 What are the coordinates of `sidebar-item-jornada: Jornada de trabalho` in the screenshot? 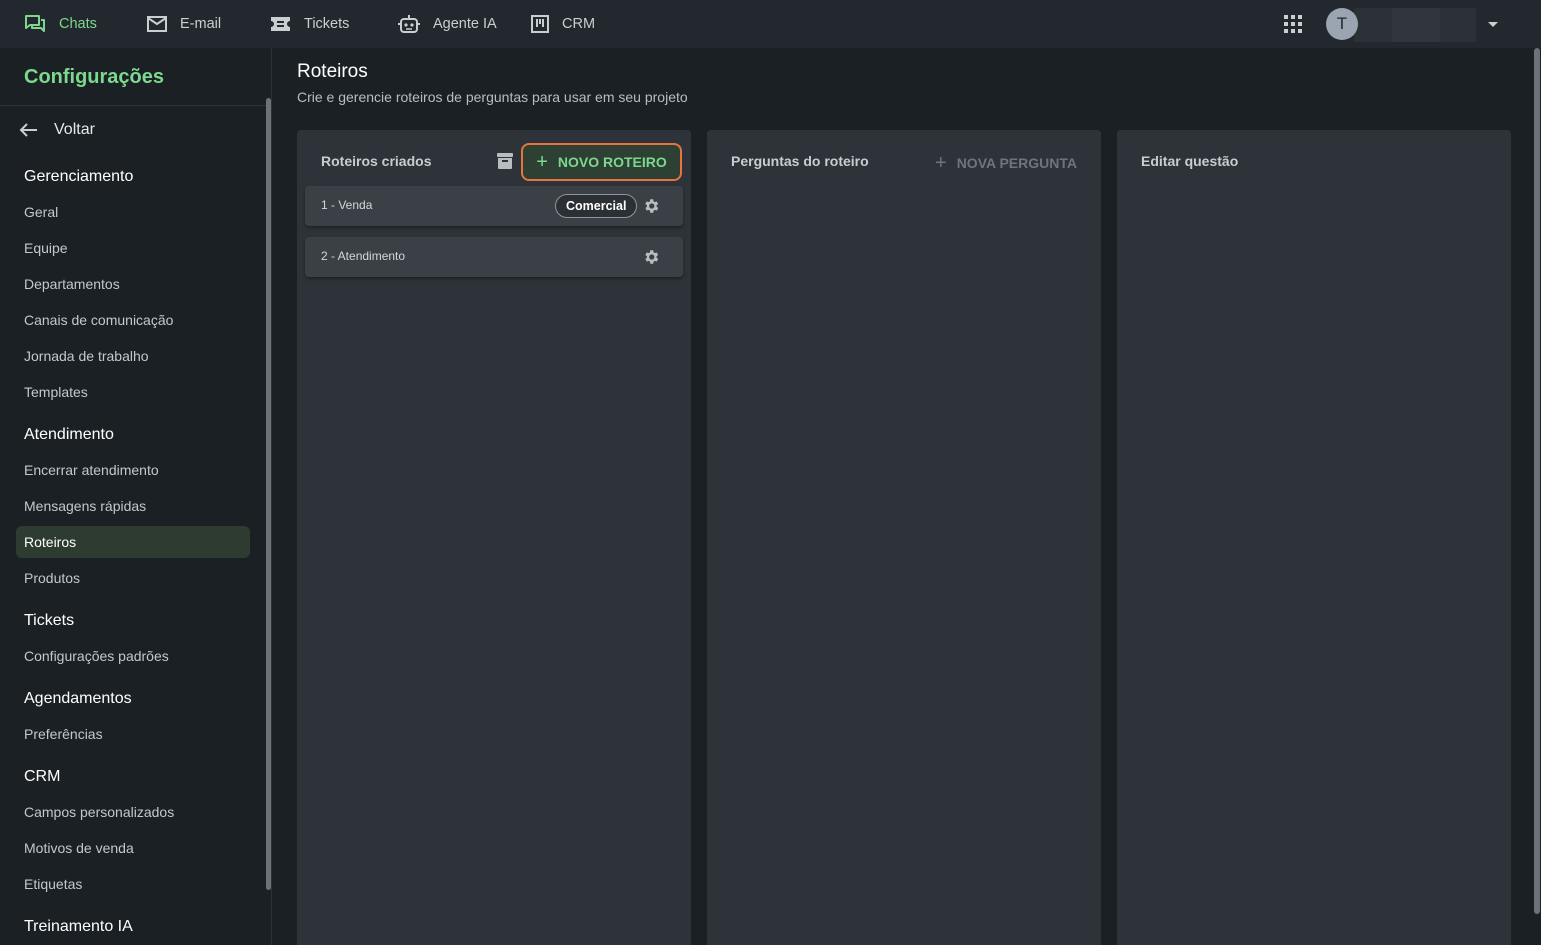 It's located at (133, 356).